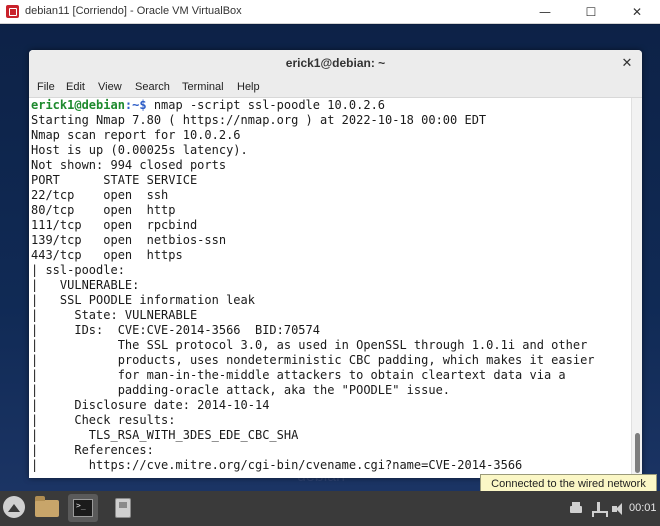  I want to click on scrollbar-thumb, so click(637, 453).